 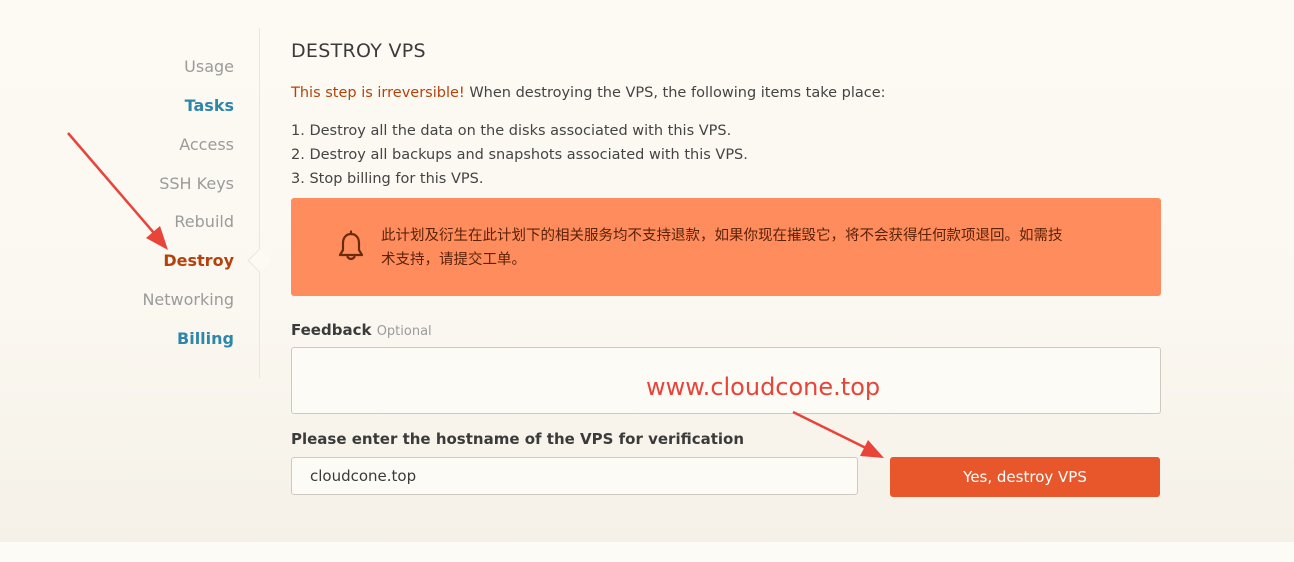 I want to click on sidebar-item-billing: Billing, so click(x=205, y=338).